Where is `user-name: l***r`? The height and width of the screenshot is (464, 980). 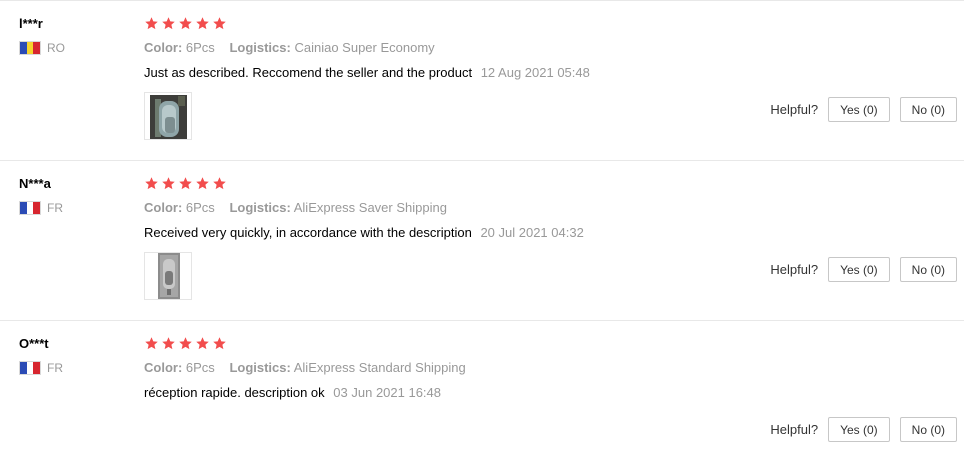
user-name: l***r is located at coordinates (31, 23).